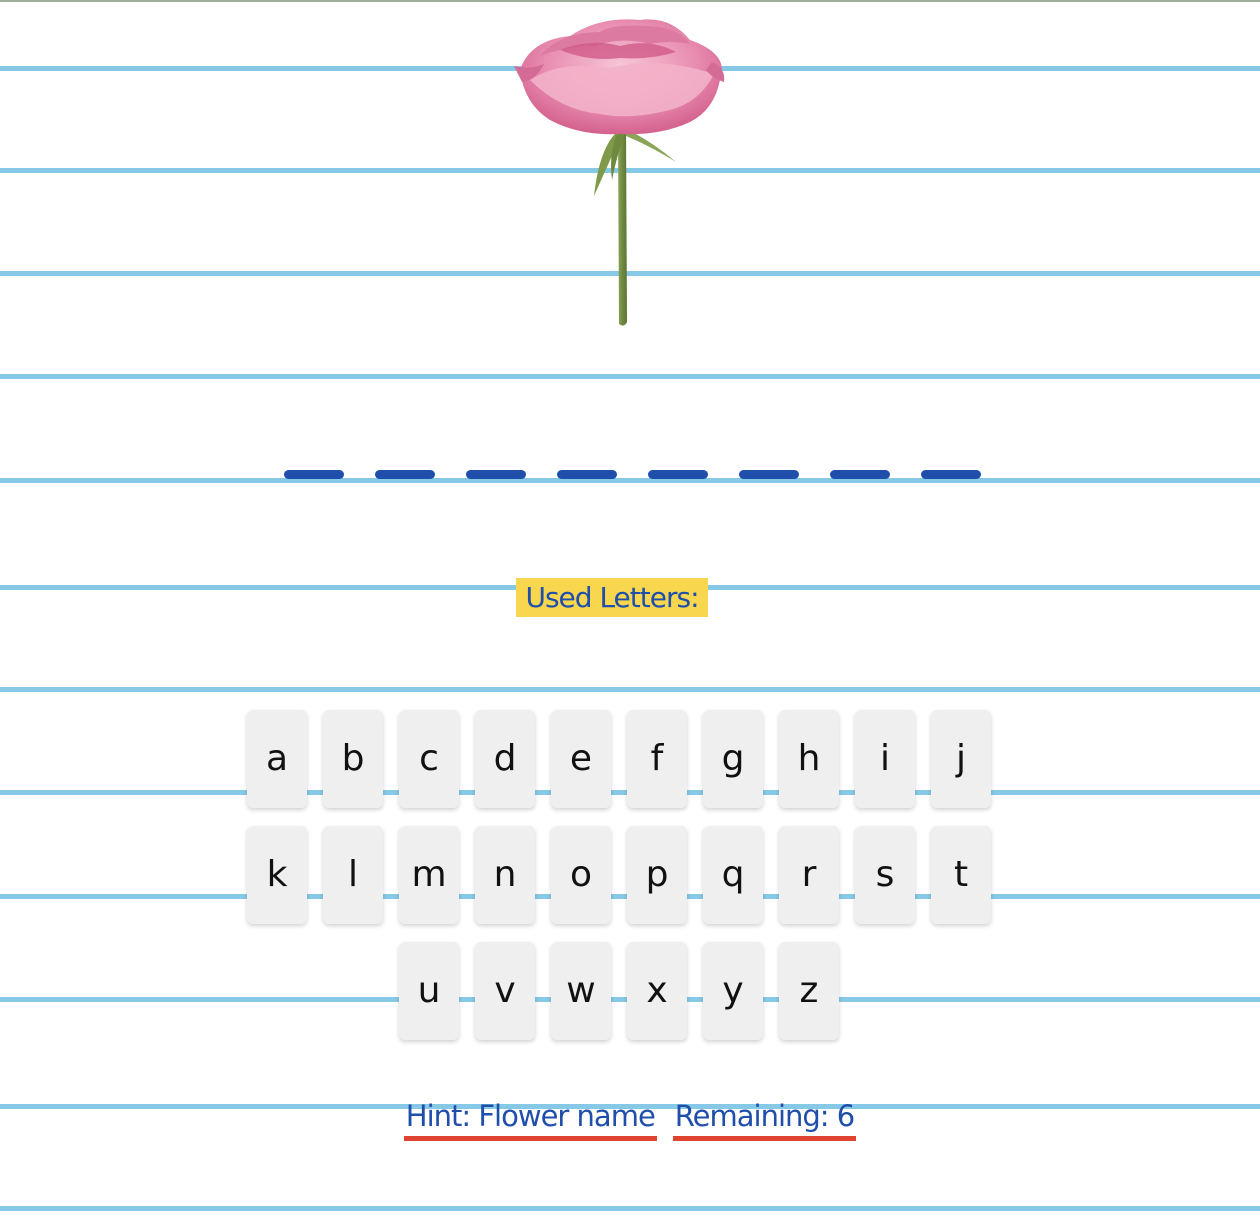 Image resolution: width=1260 pixels, height=1216 pixels. Describe the element at coordinates (657, 875) in the screenshot. I see `letter-key-p: p` at that location.